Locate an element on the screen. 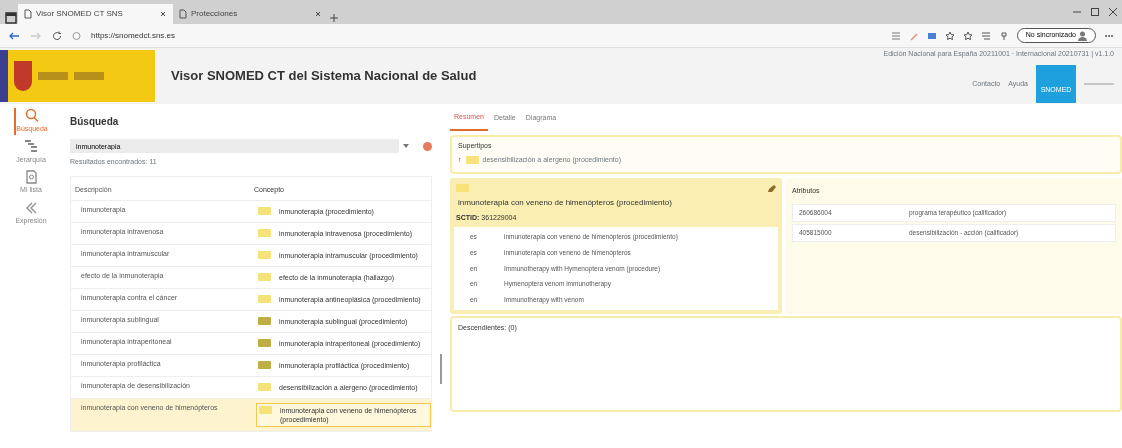  maximize-icon is located at coordinates (1095, 12).